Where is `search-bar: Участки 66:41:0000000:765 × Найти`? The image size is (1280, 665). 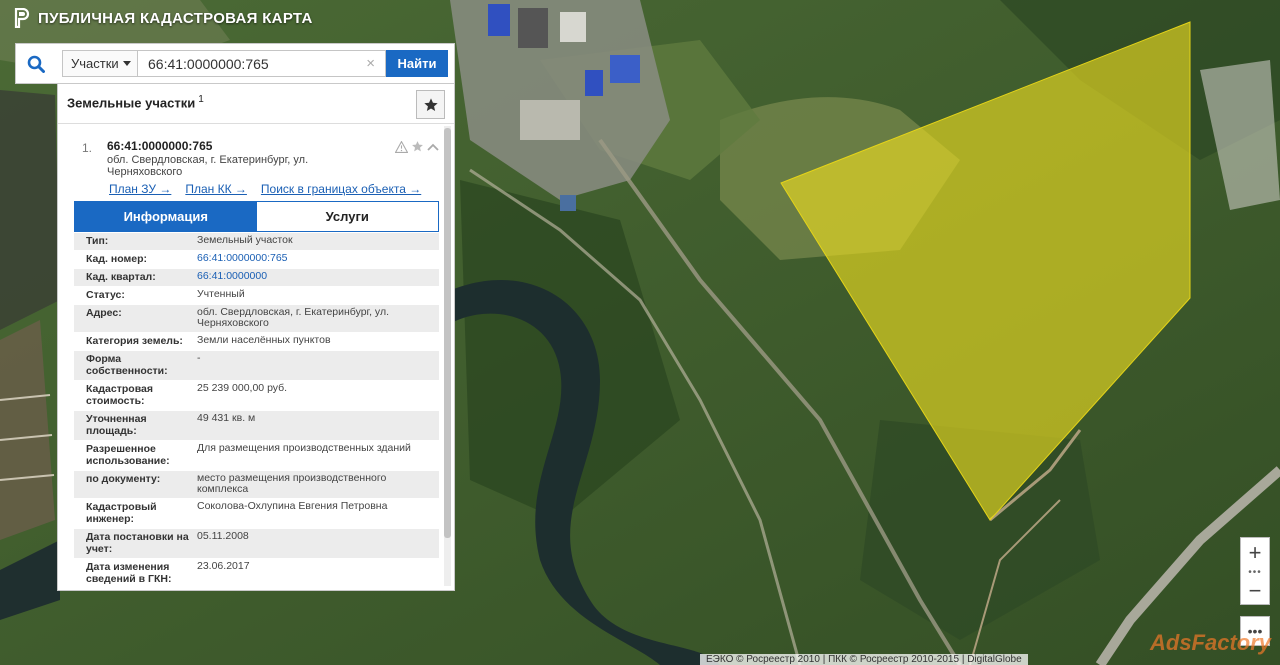 search-bar: Участки 66:41:0000000:765 × Найти is located at coordinates (235, 63).